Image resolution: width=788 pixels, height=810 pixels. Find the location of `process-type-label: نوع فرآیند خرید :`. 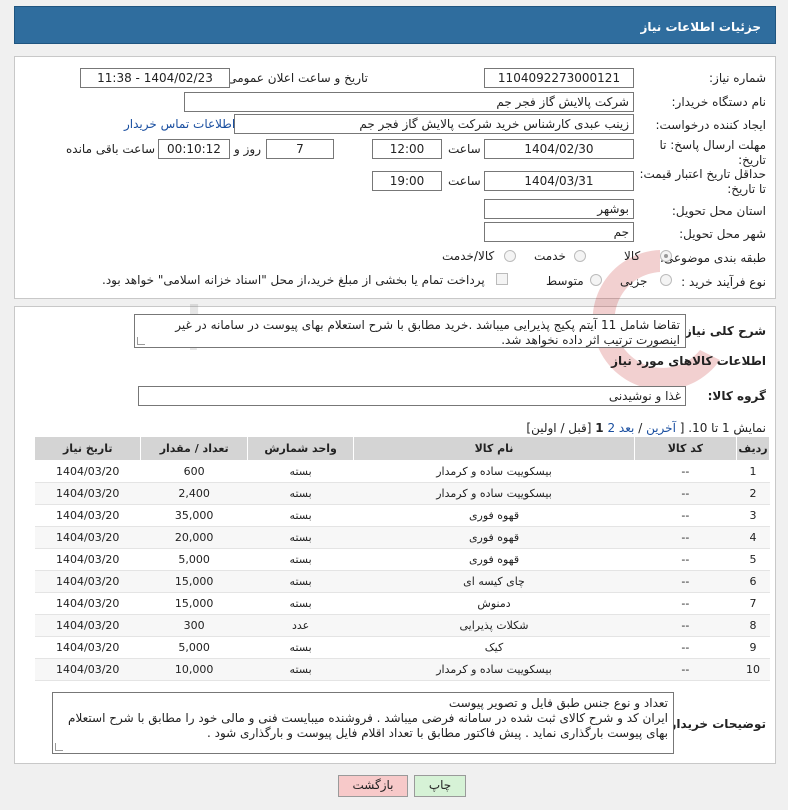

process-type-label: نوع فرآیند خرید : is located at coordinates (723, 282).